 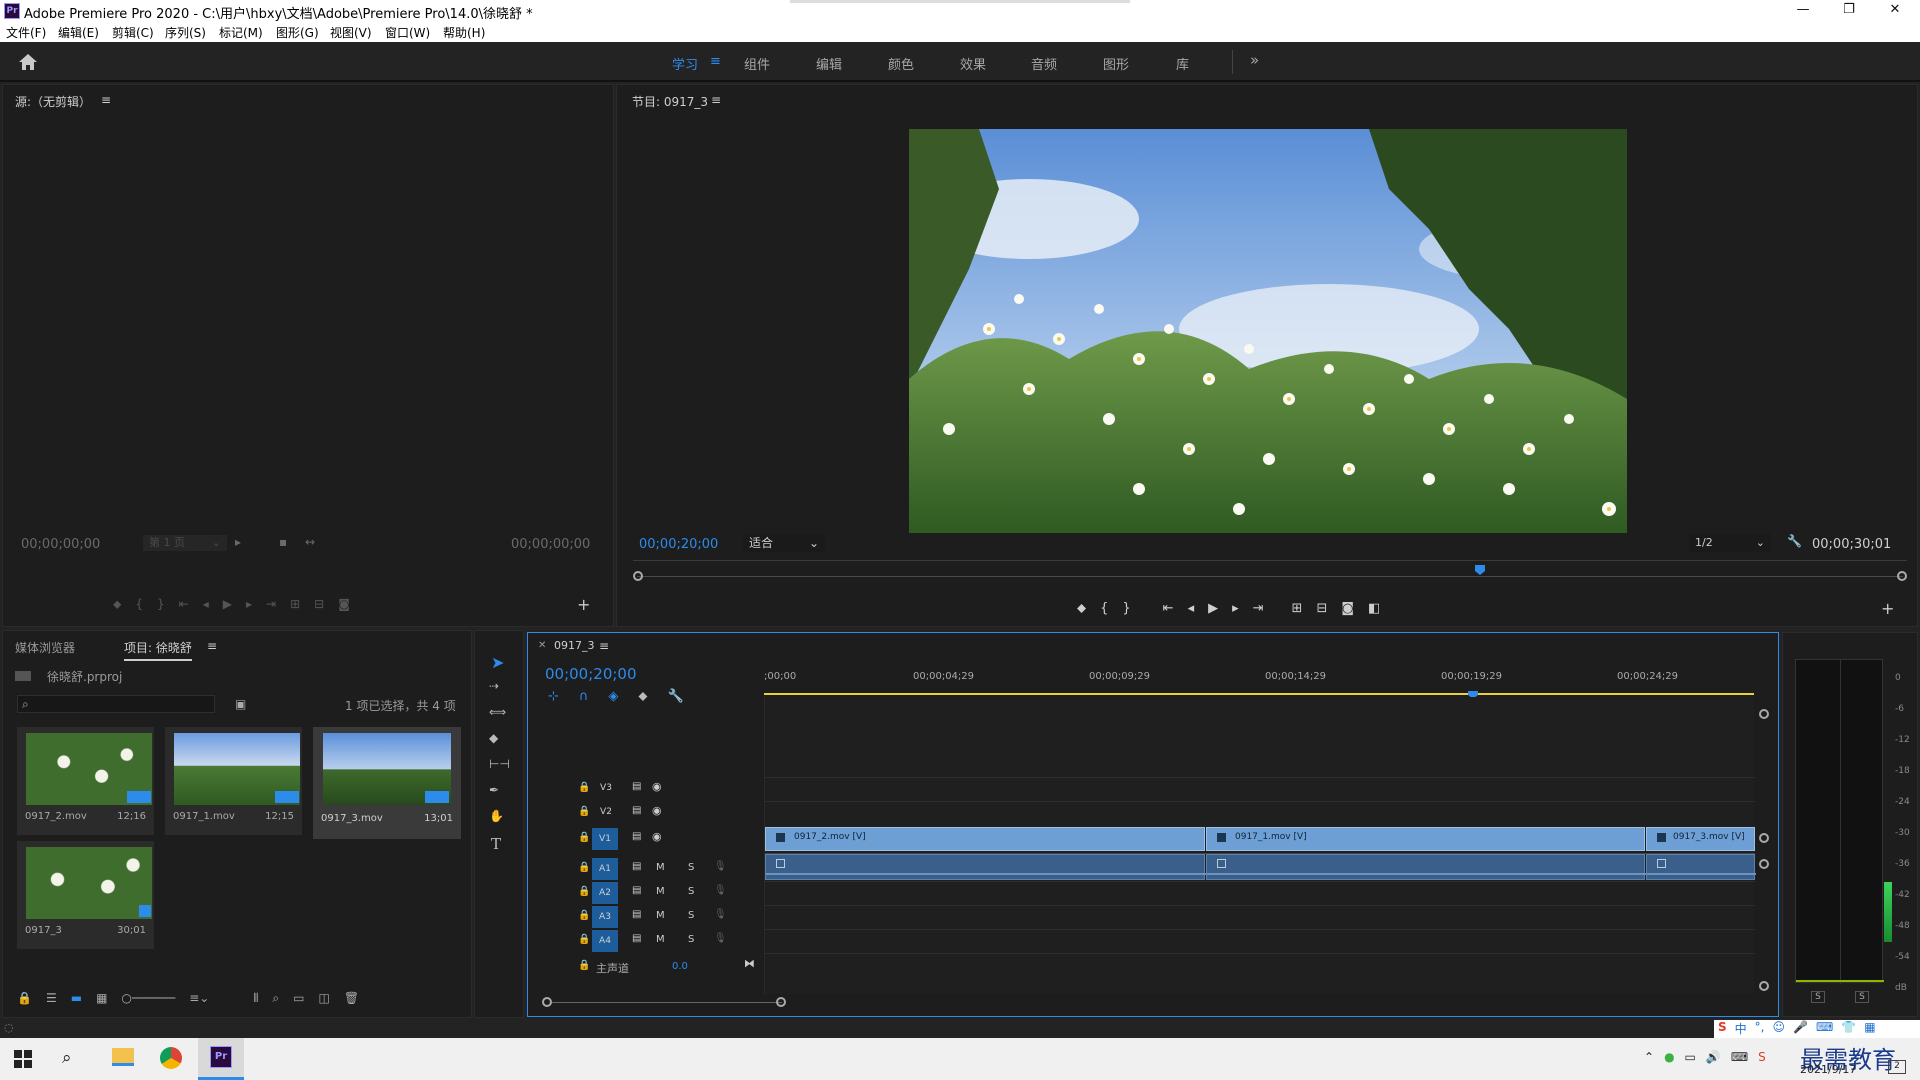 I want to click on timeline-tab: 0917_3, so click(x=574, y=645).